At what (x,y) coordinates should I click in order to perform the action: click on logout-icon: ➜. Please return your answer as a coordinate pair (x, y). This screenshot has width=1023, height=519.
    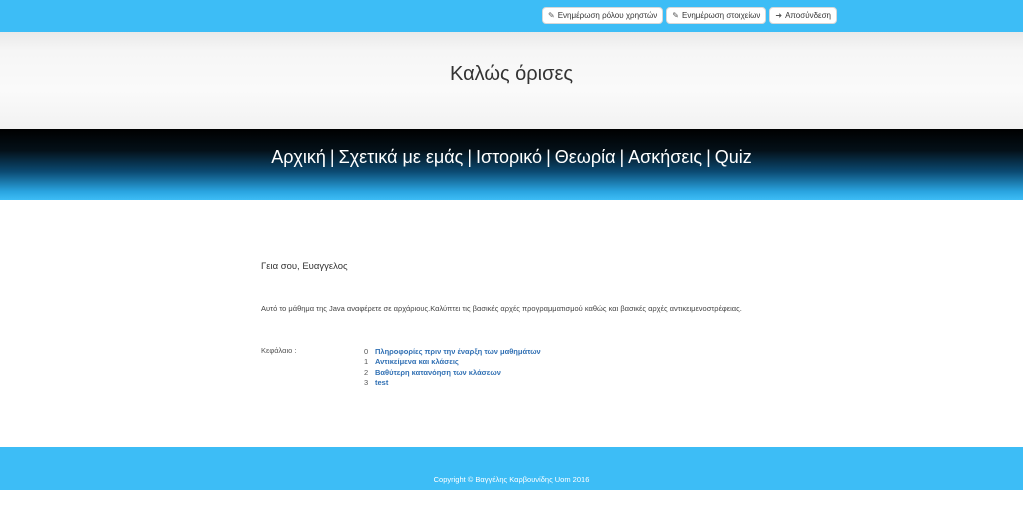
    Looking at the image, I should click on (779, 15).